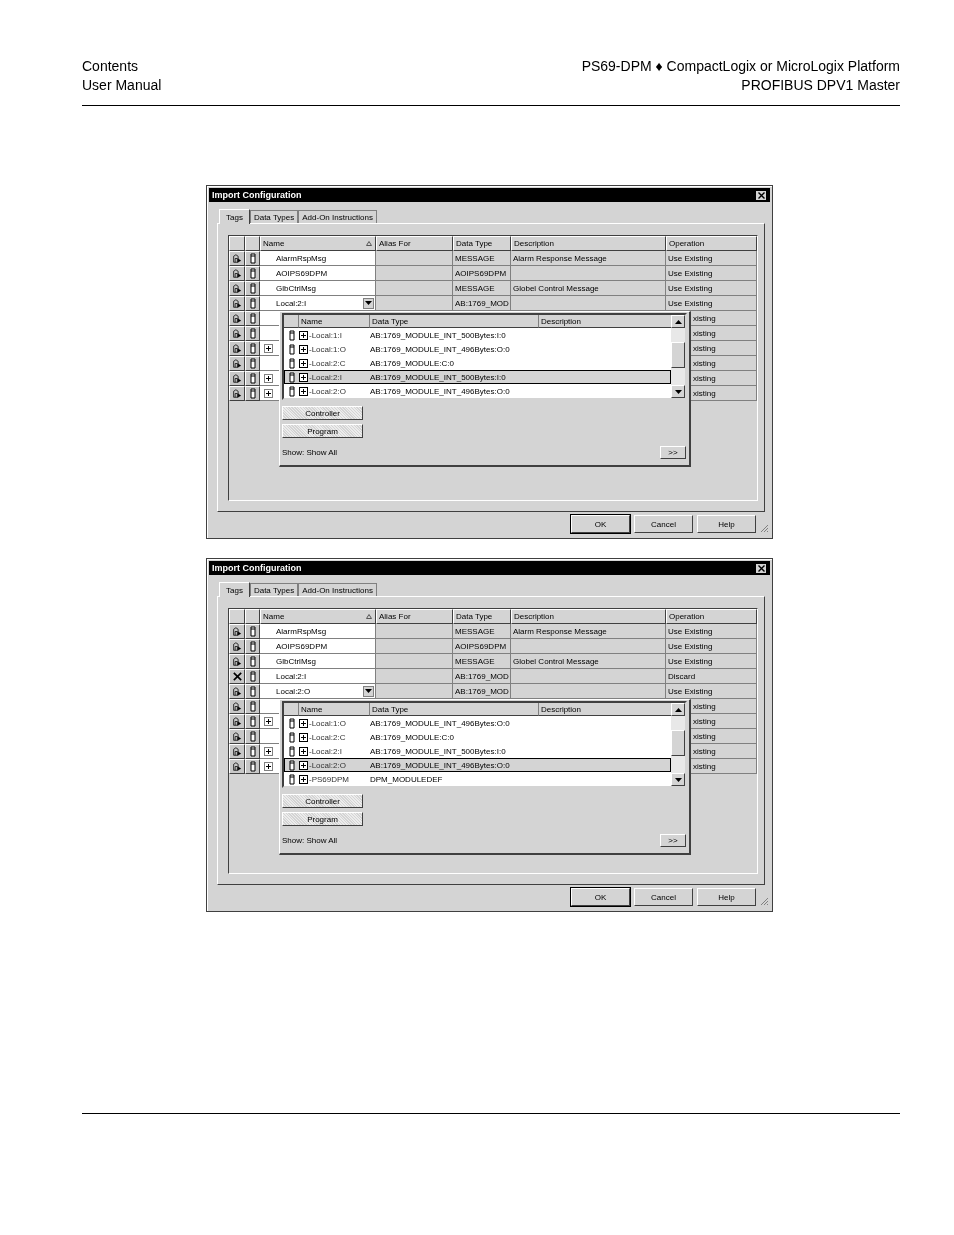 The height and width of the screenshot is (1235, 954). Describe the element at coordinates (291, 676) in the screenshot. I see `tag-name: Local:2:I` at that location.